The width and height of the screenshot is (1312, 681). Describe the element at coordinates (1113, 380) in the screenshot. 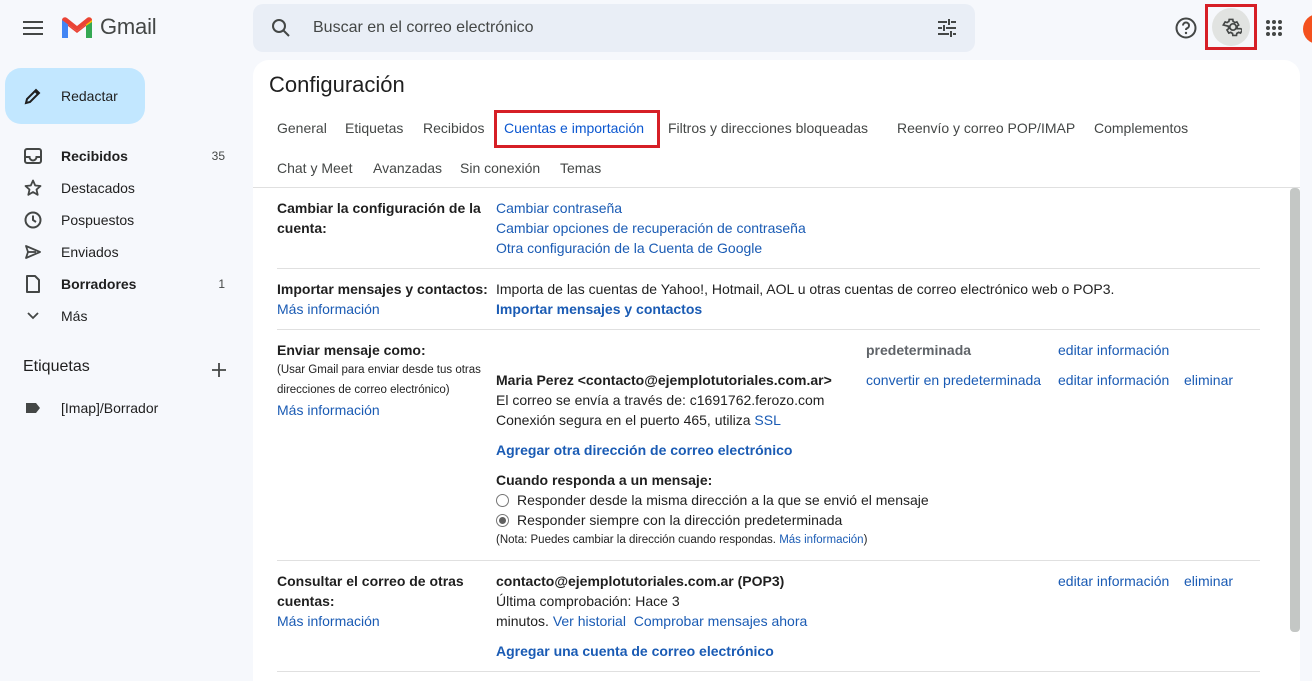

I see `edit-info-link-2: editar información` at that location.